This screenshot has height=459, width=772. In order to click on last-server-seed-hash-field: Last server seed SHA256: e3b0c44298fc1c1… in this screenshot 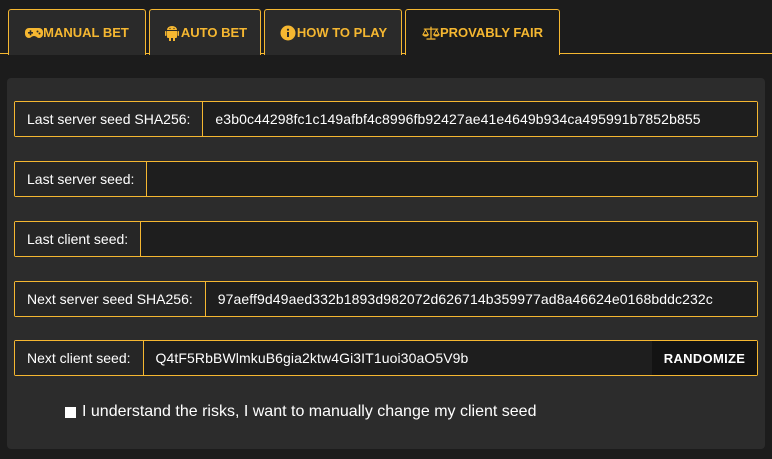, I will do `click(386, 119)`.